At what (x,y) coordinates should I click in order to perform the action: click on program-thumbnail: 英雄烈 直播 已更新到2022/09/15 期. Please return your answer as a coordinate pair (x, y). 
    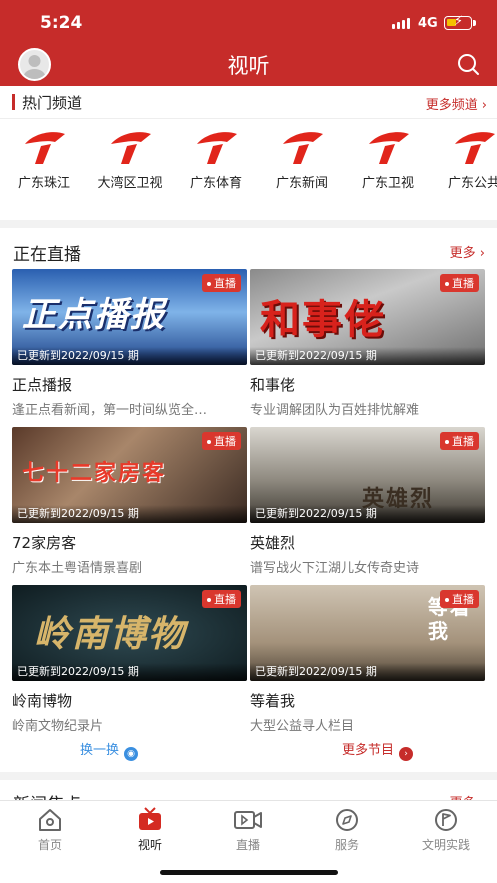
    Looking at the image, I should click on (367, 475).